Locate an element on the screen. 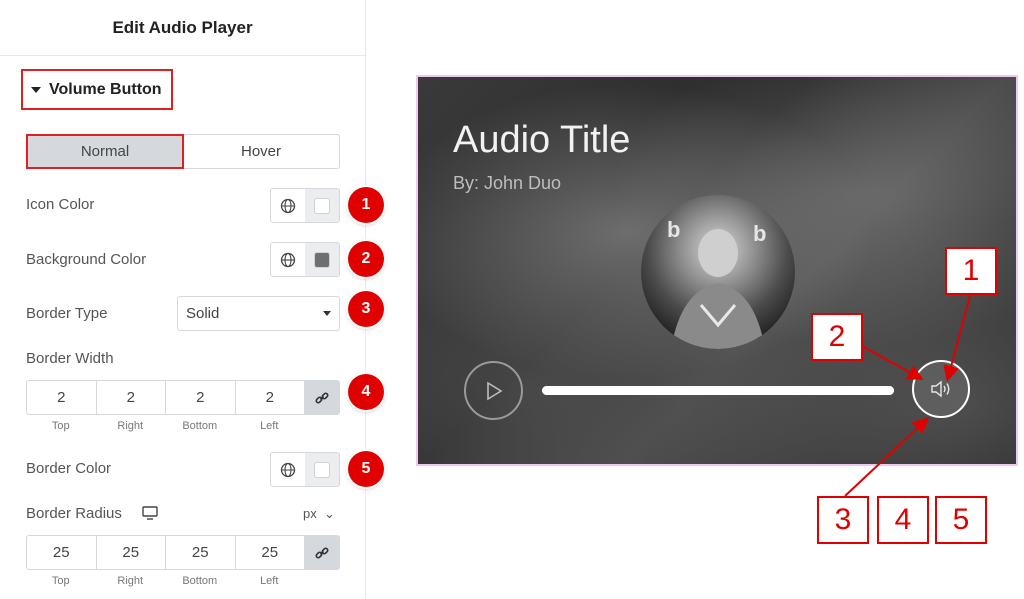 The image size is (1024, 599). monitor-icon is located at coordinates (150, 513).